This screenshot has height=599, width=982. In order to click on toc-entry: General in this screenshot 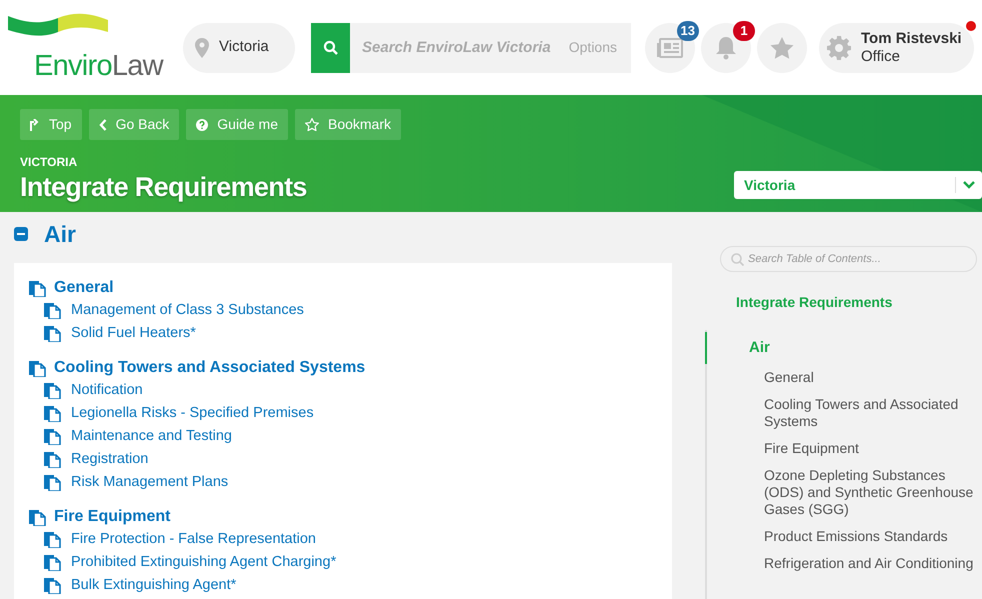, I will do `click(871, 377)`.